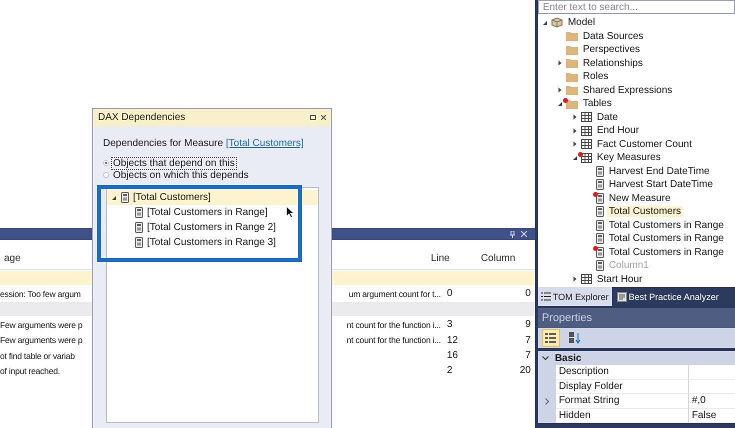 The width and height of the screenshot is (735, 428). What do you see at coordinates (313, 117) in the screenshot?
I see `restore-icon` at bounding box center [313, 117].